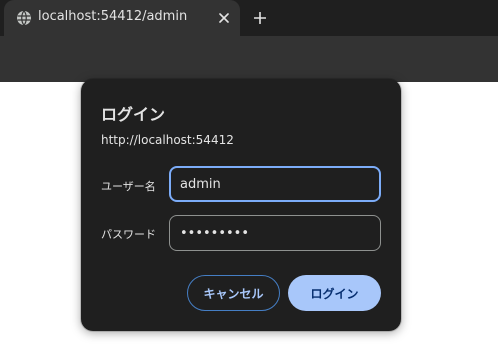  Describe the element at coordinates (260, 18) in the screenshot. I see `plus-icon` at that location.